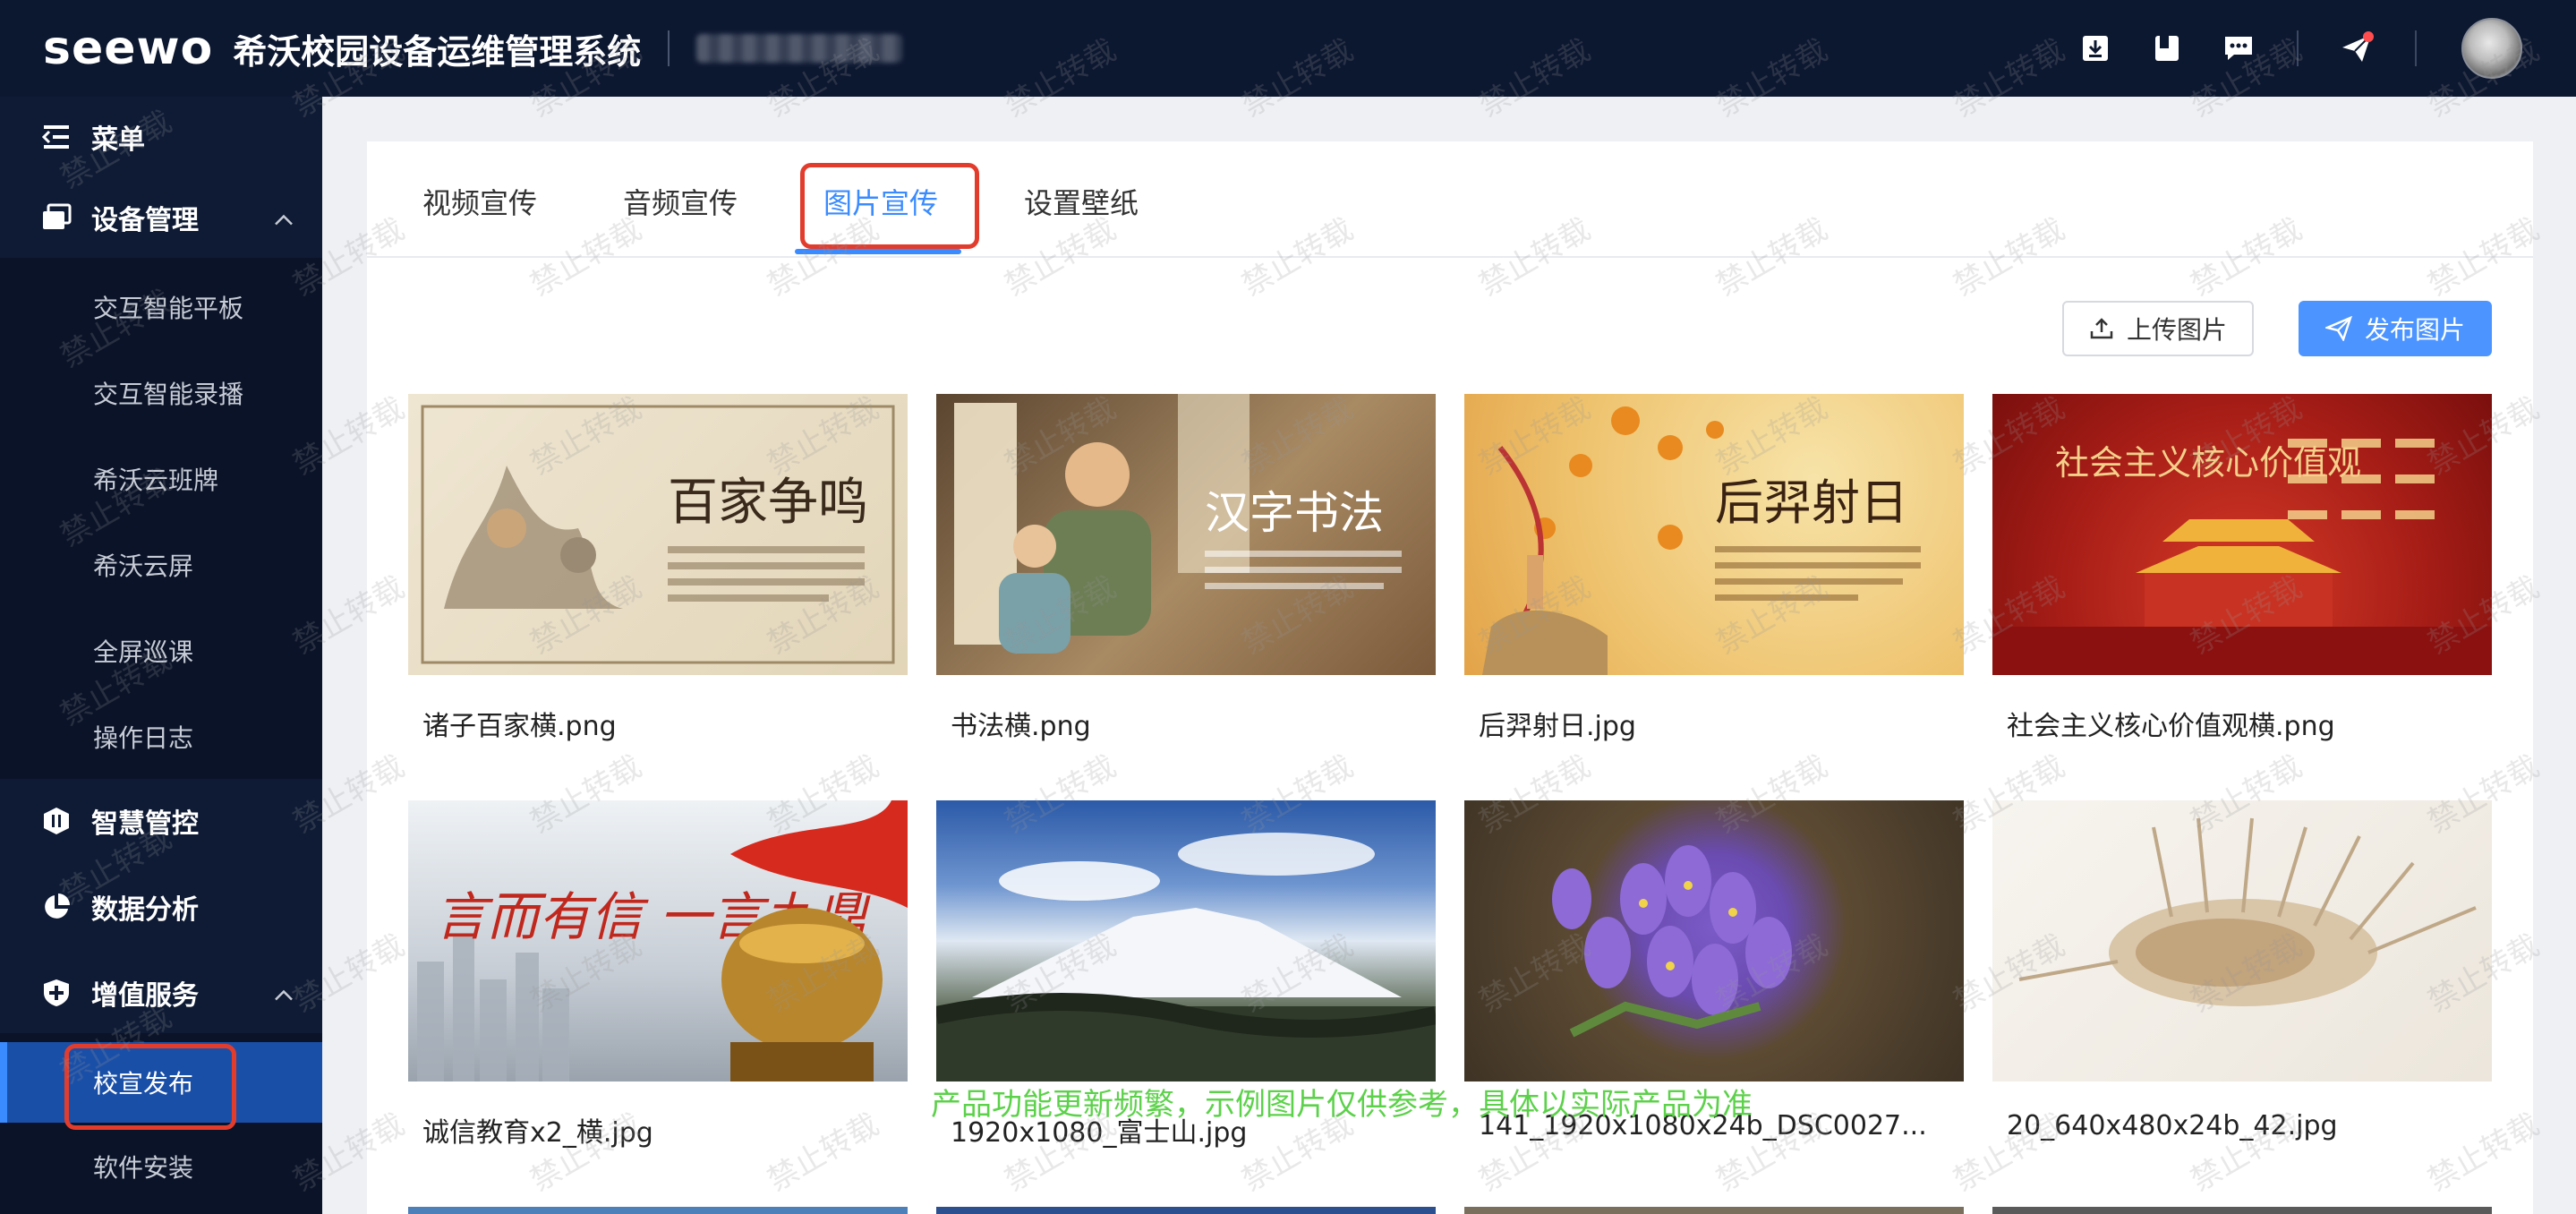 Image resolution: width=2576 pixels, height=1214 pixels. What do you see at coordinates (680, 201) in the screenshot?
I see `tab-audio: 音频宣传` at bounding box center [680, 201].